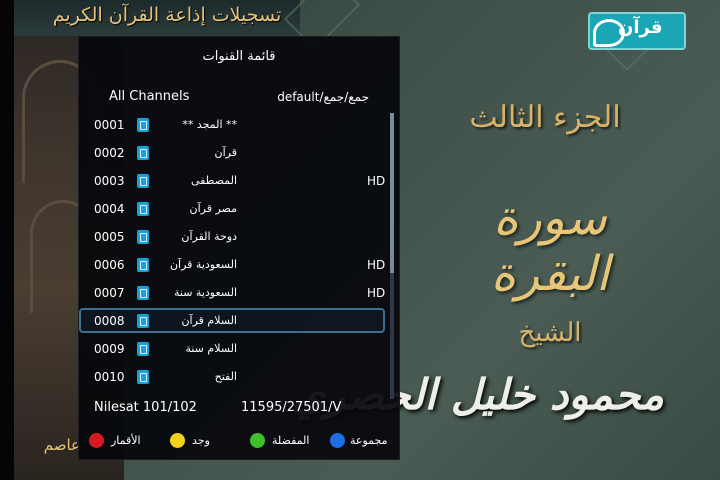  Describe the element at coordinates (109, 181) in the screenshot. I see `channel-number: 0003` at that location.